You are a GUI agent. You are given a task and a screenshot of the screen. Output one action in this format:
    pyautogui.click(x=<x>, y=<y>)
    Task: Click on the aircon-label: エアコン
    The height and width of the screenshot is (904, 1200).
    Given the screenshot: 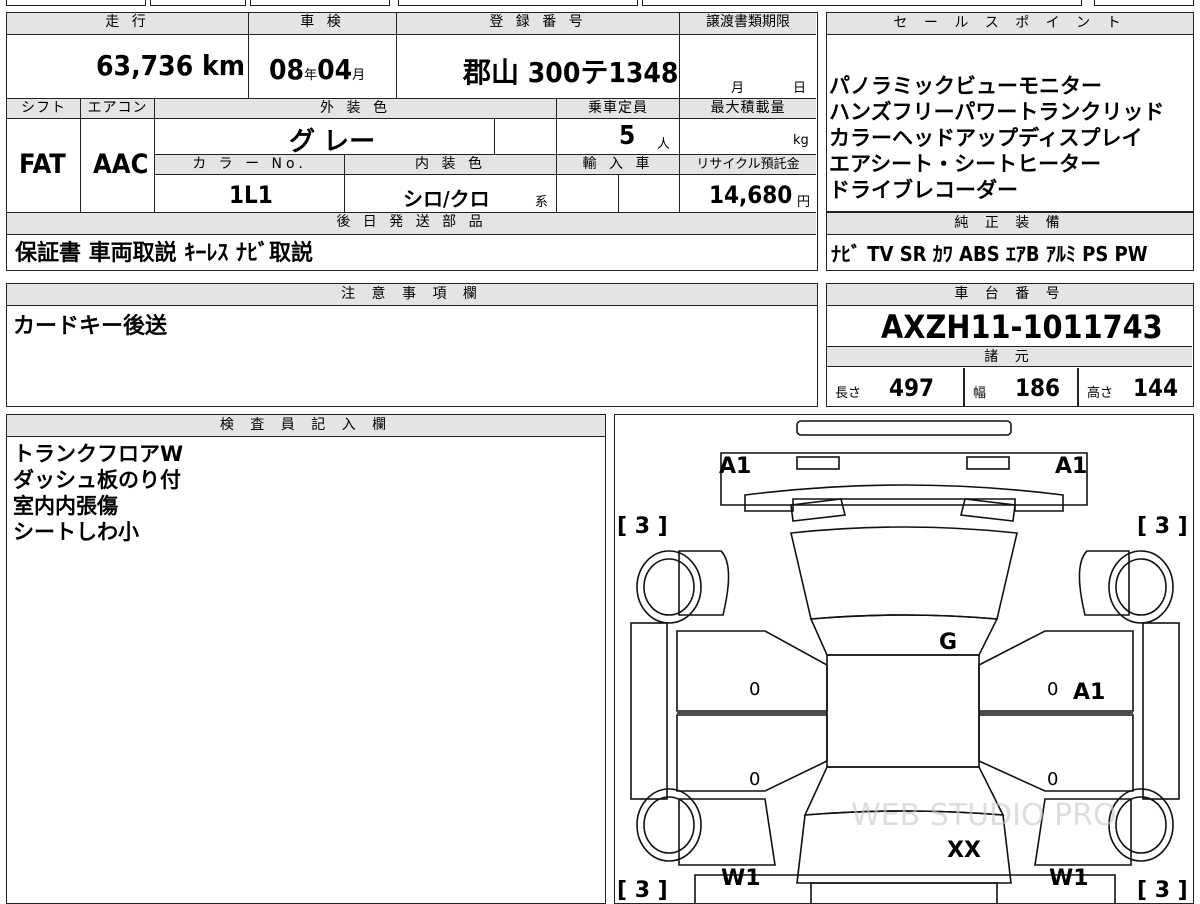 What is the action you would take?
    pyautogui.click(x=118, y=109)
    